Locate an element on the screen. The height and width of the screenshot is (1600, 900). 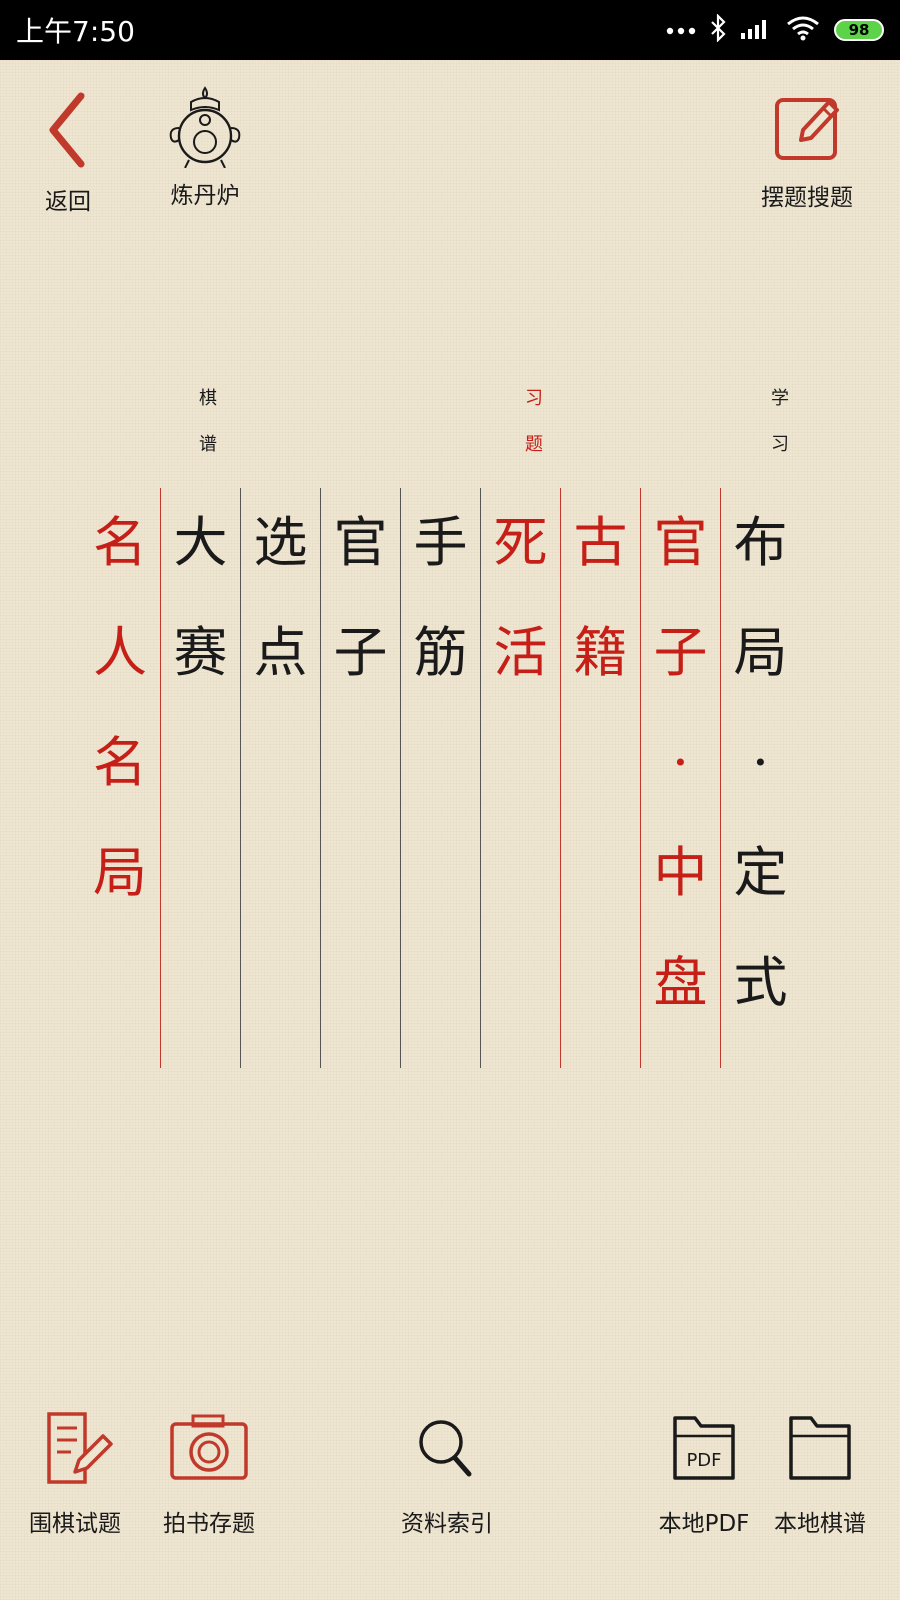
more-dots-icon is located at coordinates (681, 30).